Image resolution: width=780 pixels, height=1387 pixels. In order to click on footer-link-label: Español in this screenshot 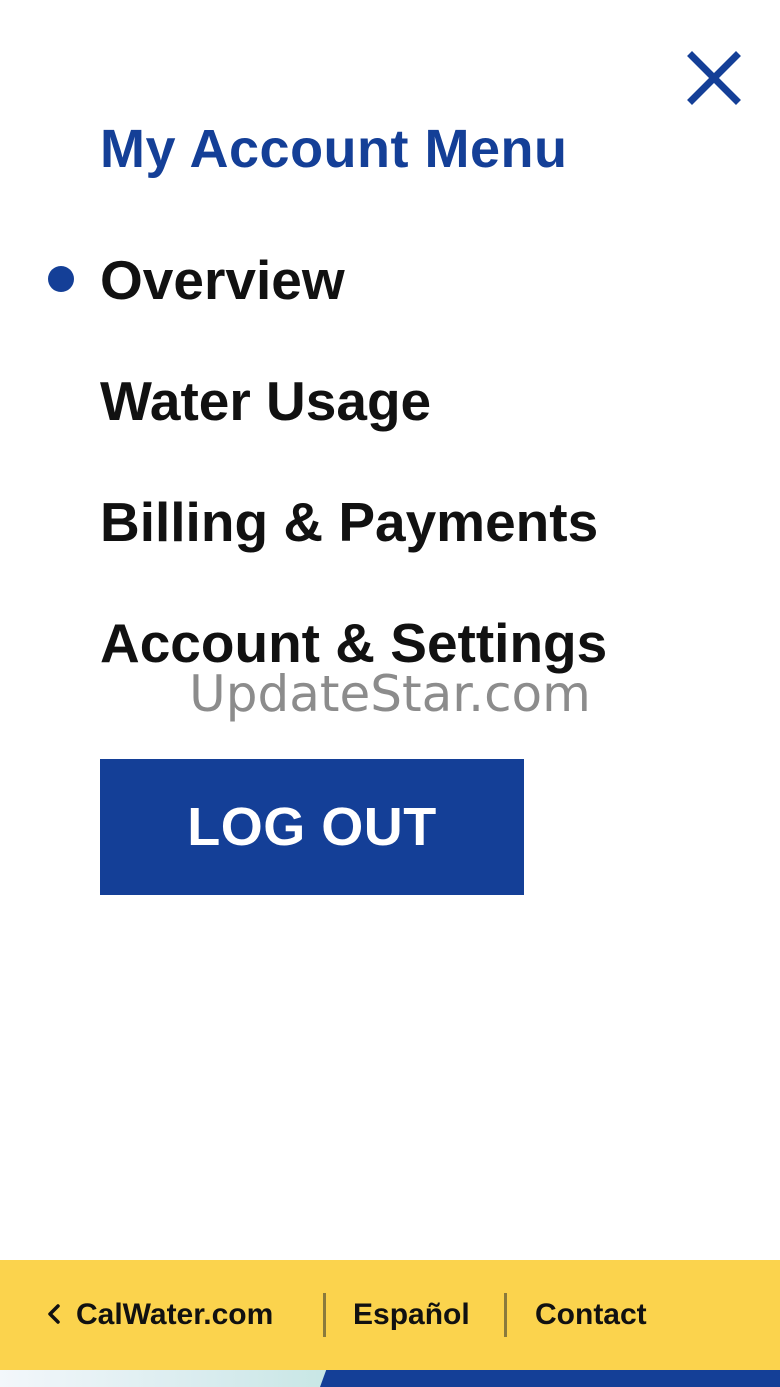, I will do `click(411, 1314)`.